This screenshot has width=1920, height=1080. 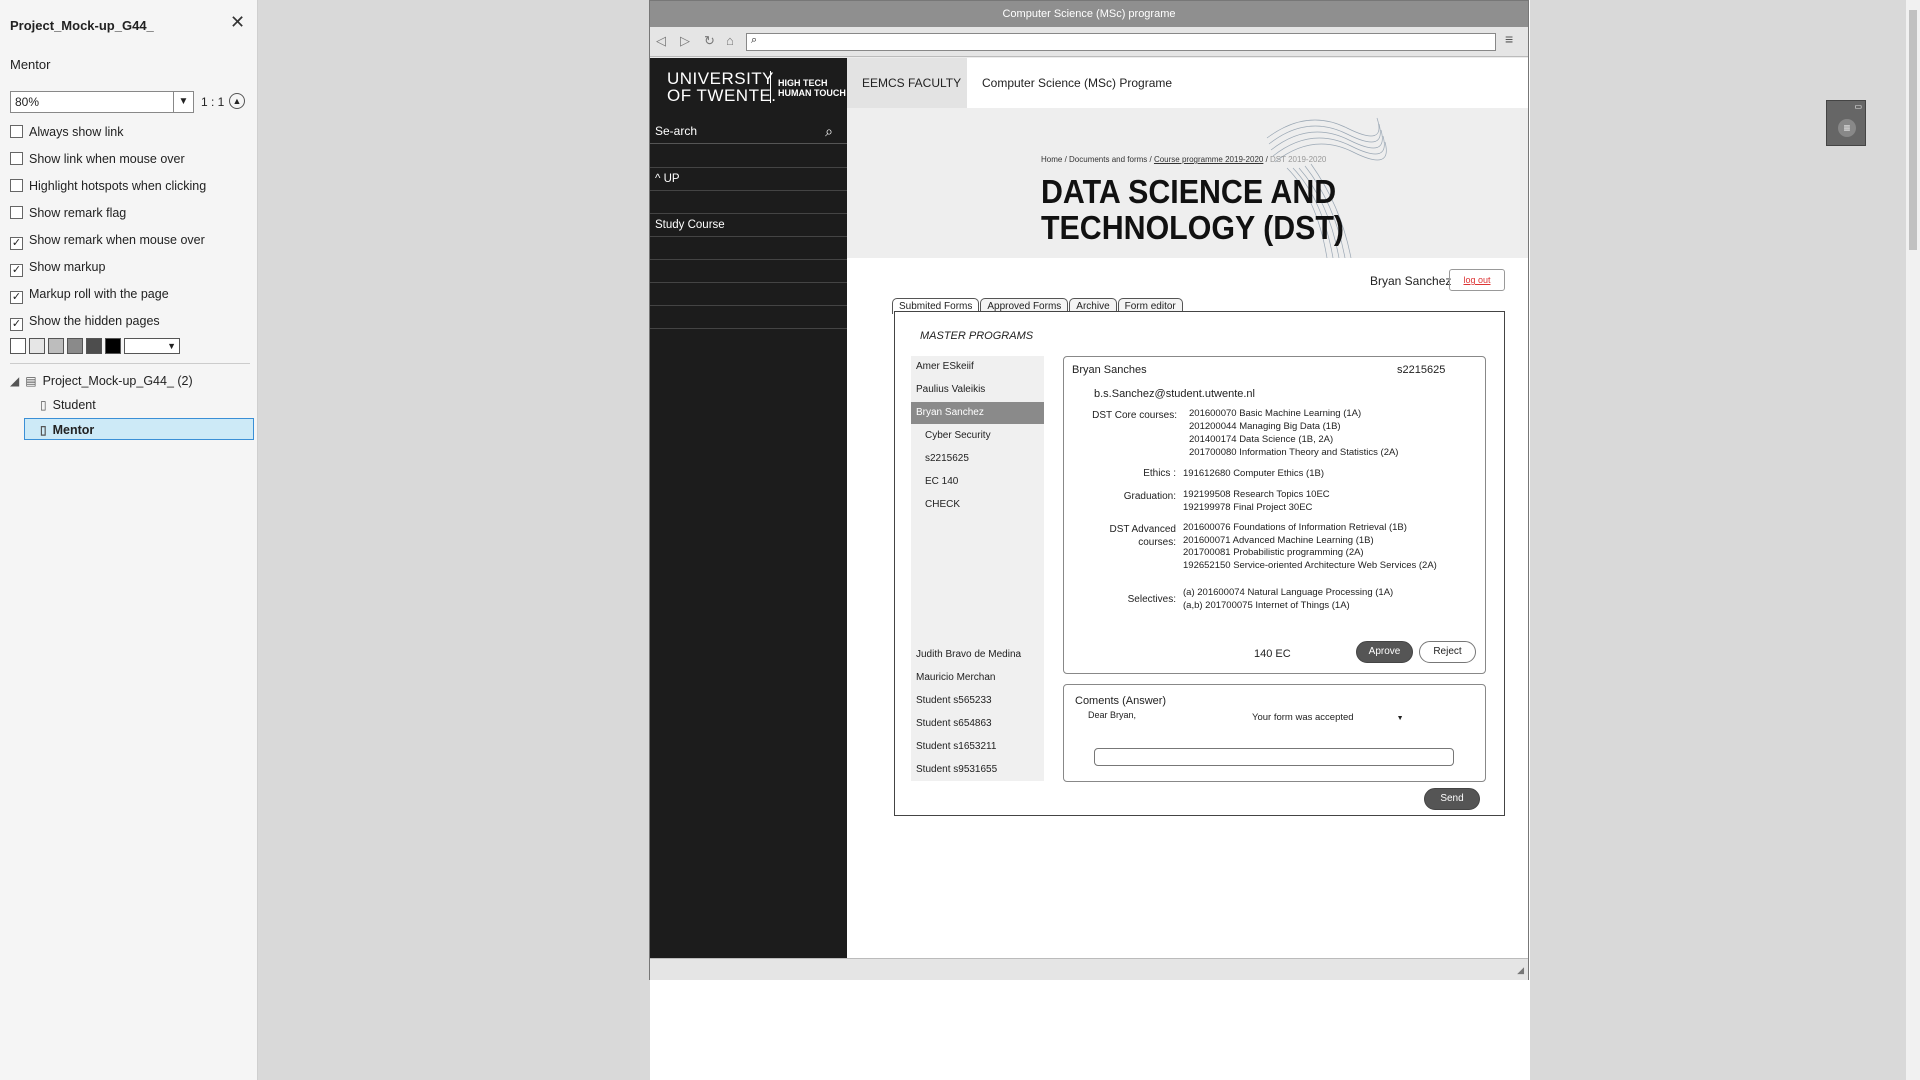 I want to click on logout-button: log out, so click(x=1477, y=280).